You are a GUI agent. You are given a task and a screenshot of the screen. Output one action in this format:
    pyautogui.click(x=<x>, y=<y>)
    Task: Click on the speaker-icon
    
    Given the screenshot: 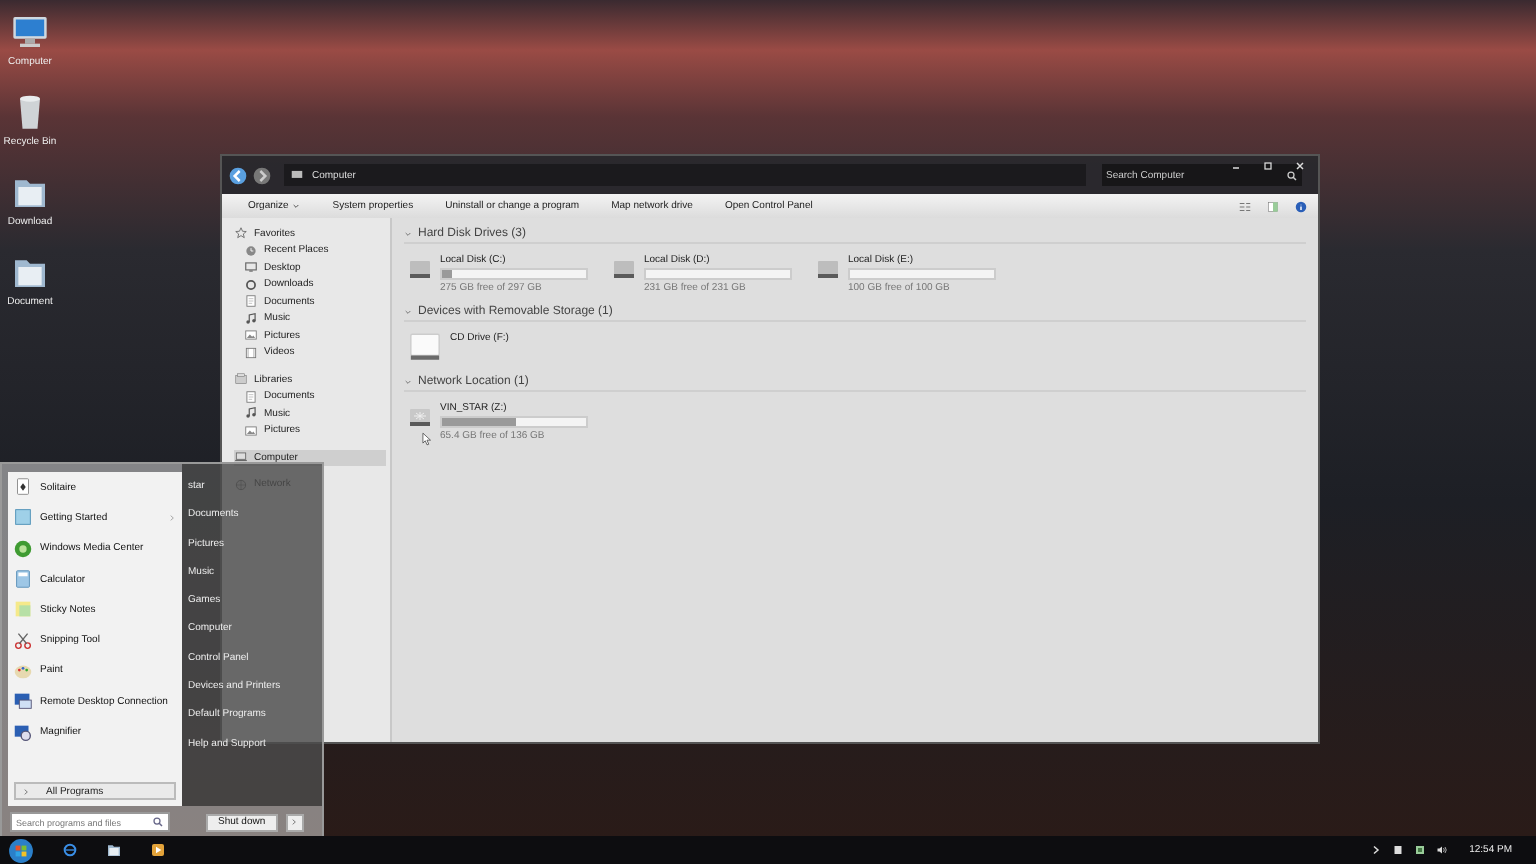 What is the action you would take?
    pyautogui.click(x=1441, y=850)
    